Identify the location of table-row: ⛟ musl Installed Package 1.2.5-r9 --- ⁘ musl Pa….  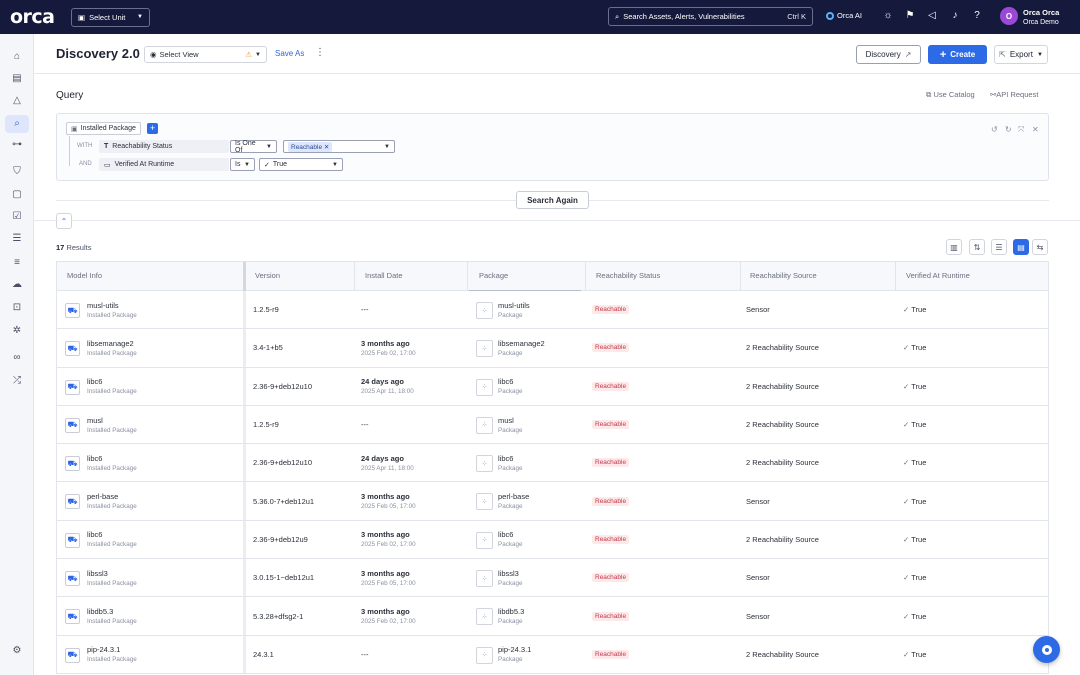
(552, 425).